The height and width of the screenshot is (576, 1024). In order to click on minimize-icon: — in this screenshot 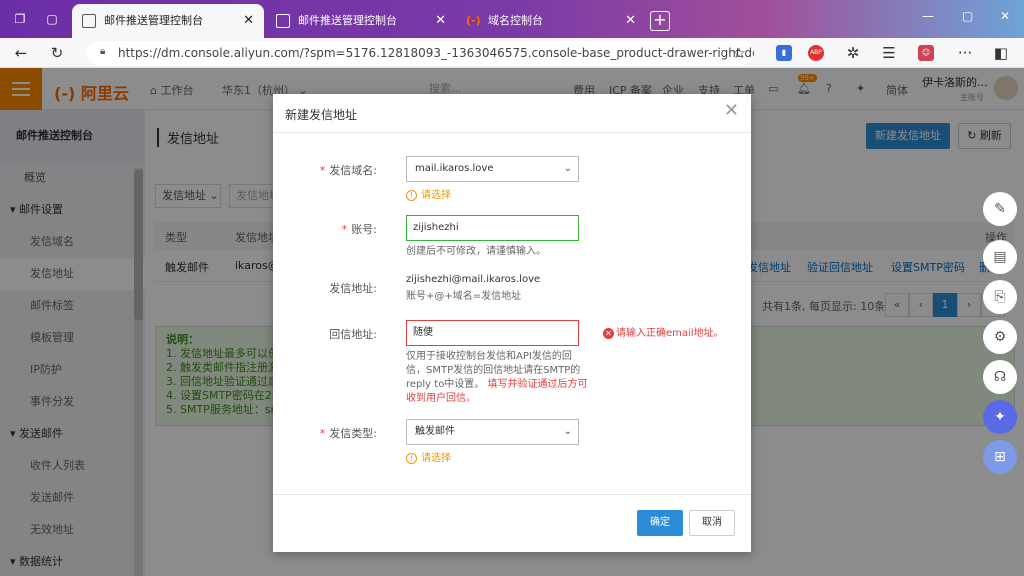, I will do `click(928, 16)`.